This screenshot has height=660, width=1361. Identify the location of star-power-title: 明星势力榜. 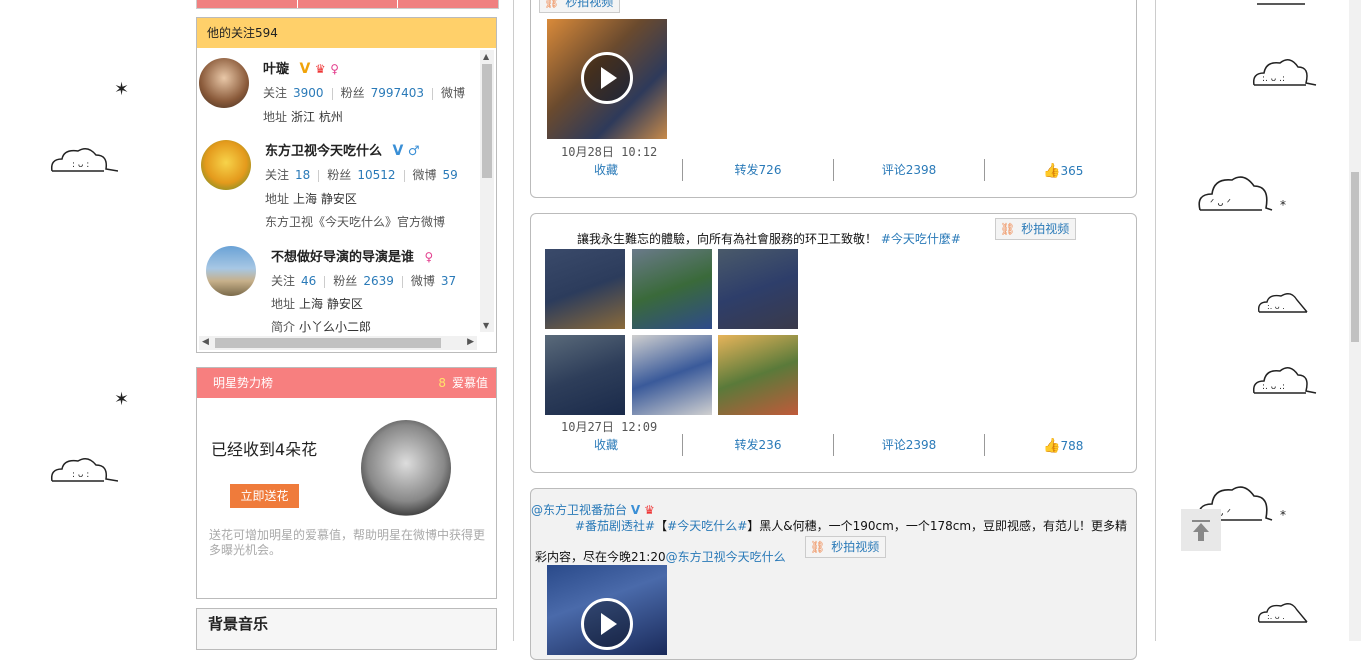
(243, 383).